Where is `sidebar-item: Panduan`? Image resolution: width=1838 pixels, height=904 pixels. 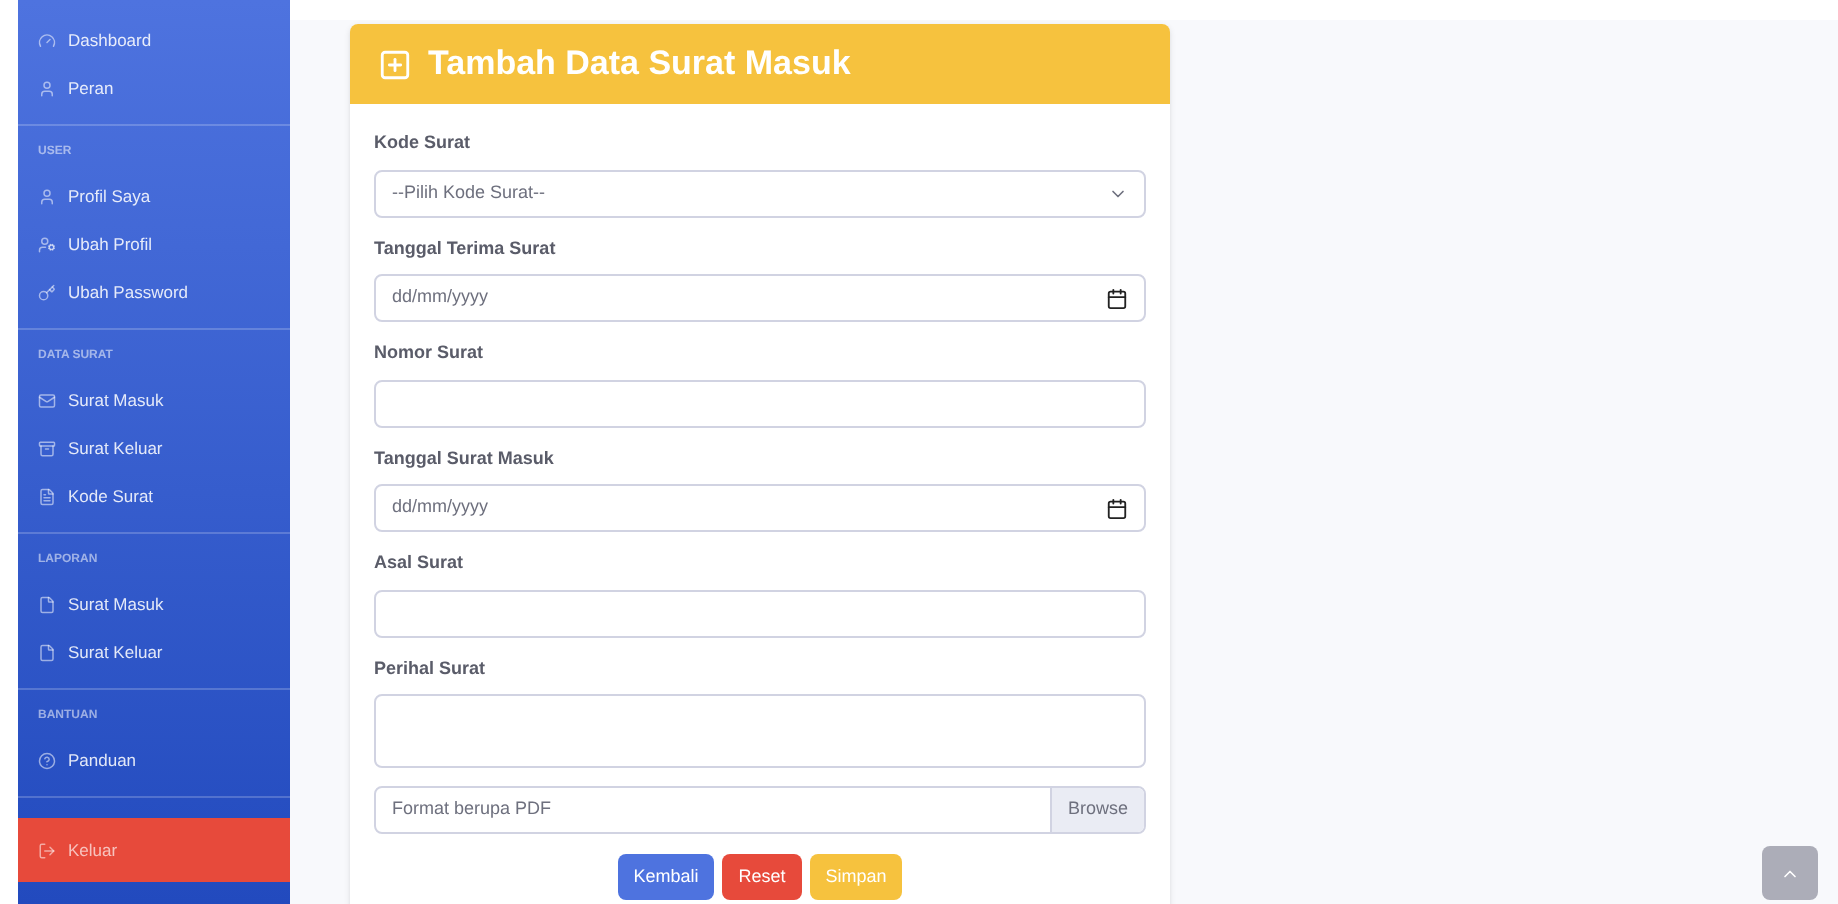 sidebar-item: Panduan is located at coordinates (154, 760).